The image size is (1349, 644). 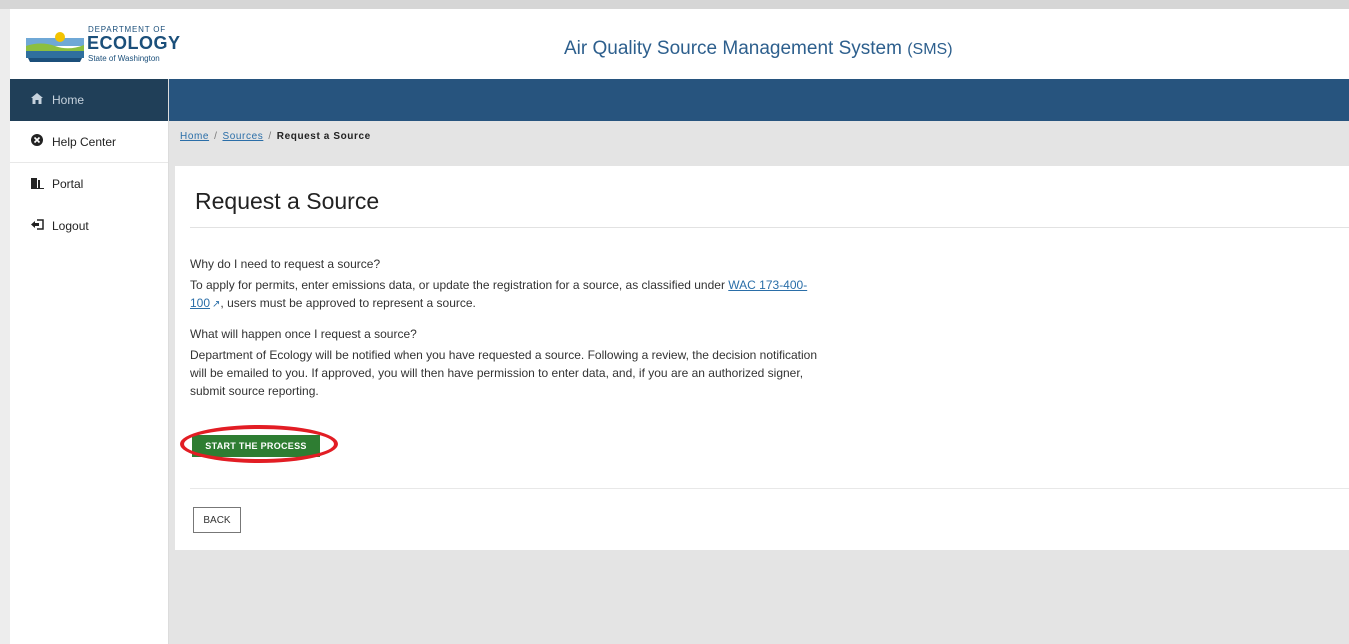 What do you see at coordinates (89, 361) in the screenshot?
I see `sidebar: Home Help Center Portal Logout` at bounding box center [89, 361].